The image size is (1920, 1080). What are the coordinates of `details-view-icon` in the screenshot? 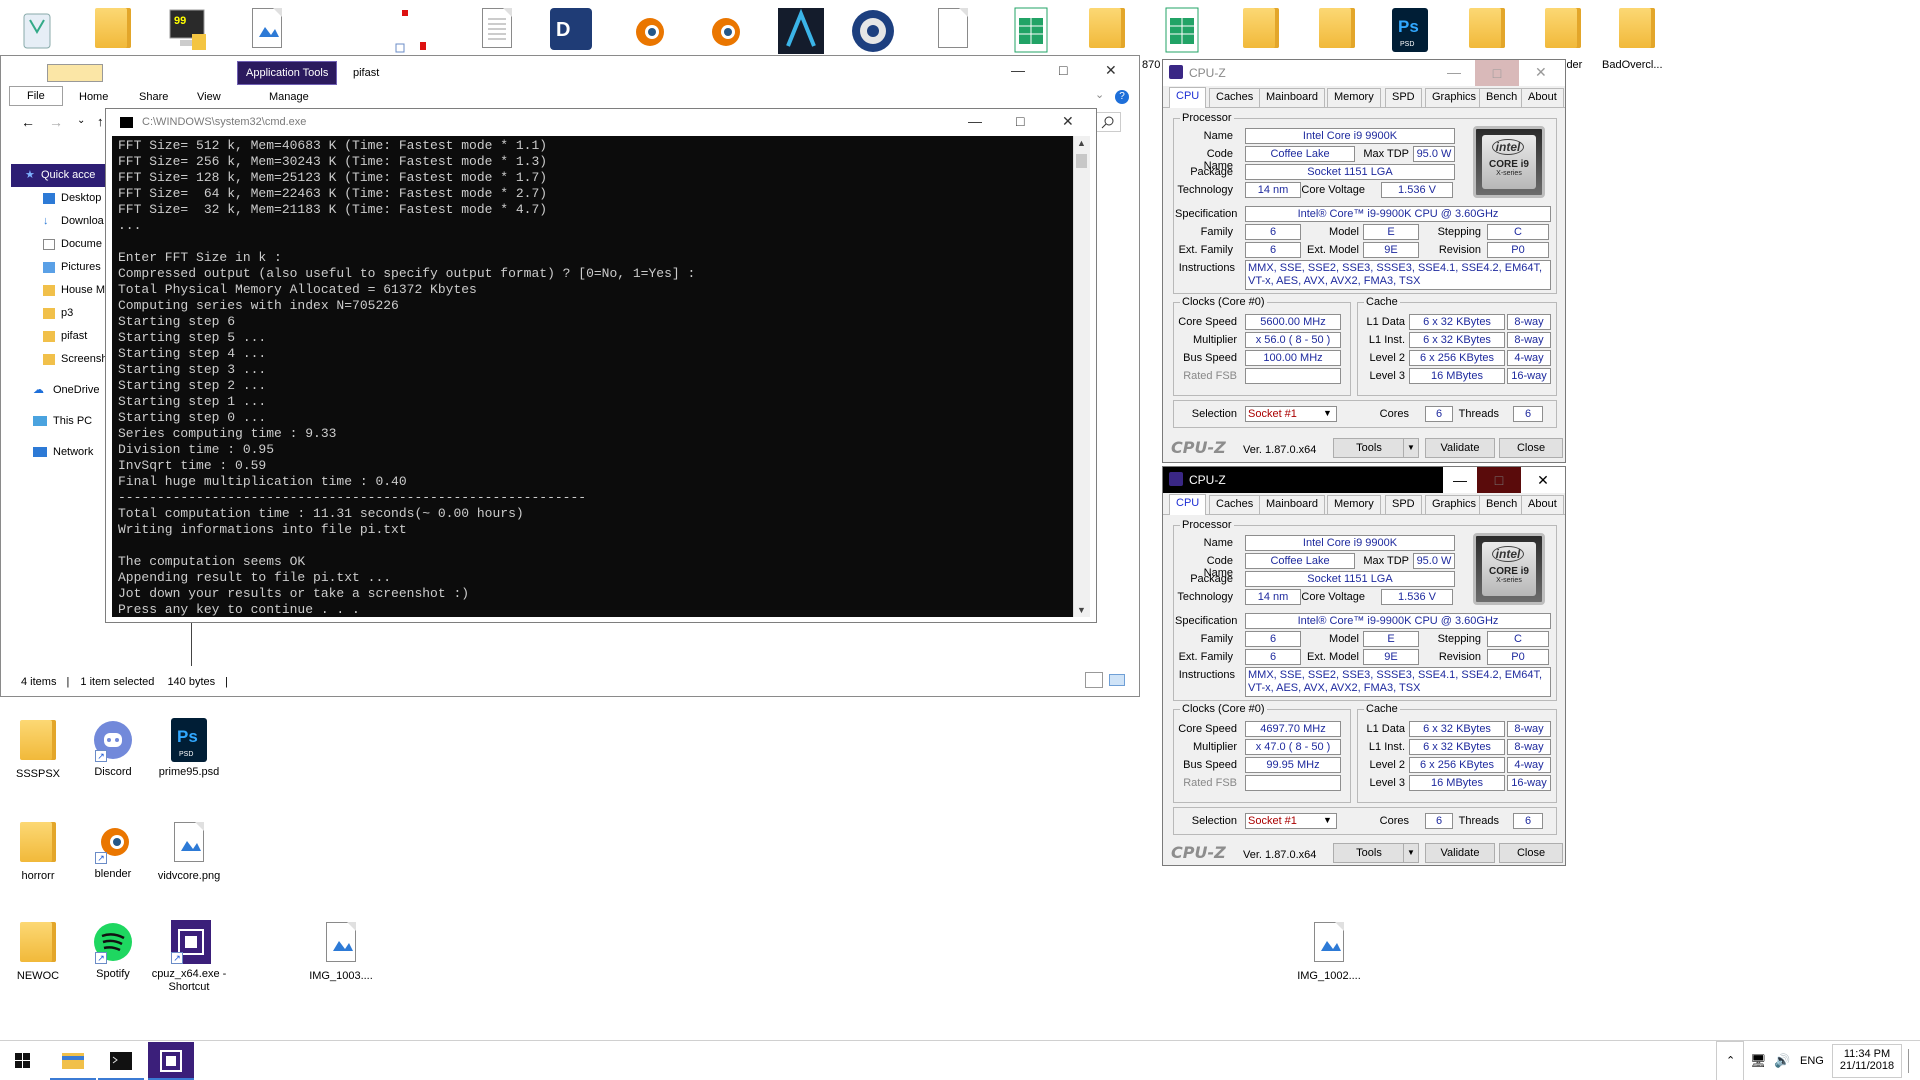 It's located at (1094, 680).